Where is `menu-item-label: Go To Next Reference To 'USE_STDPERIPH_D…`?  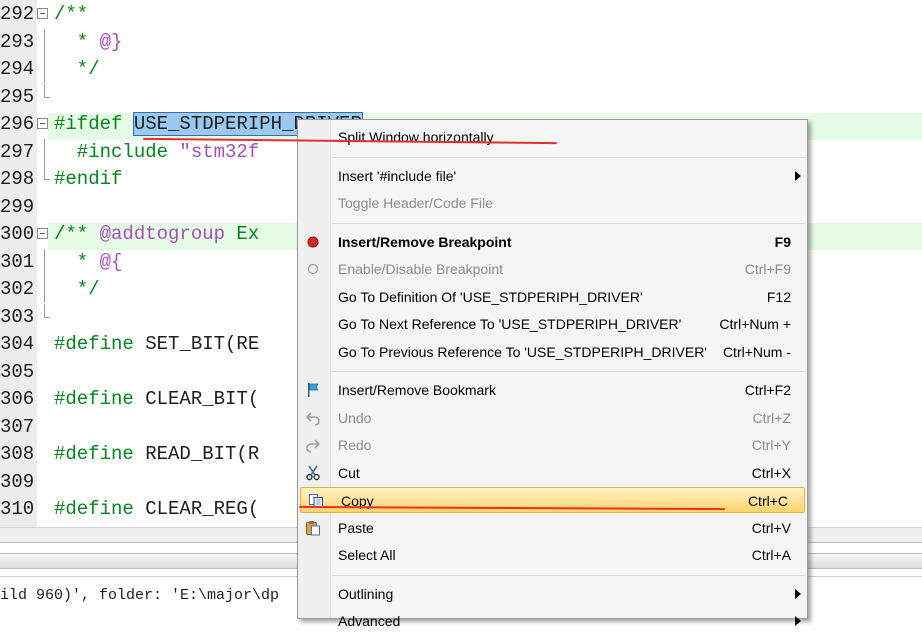 menu-item-label: Go To Next Reference To 'USE_STDPERIPH_D… is located at coordinates (510, 324).